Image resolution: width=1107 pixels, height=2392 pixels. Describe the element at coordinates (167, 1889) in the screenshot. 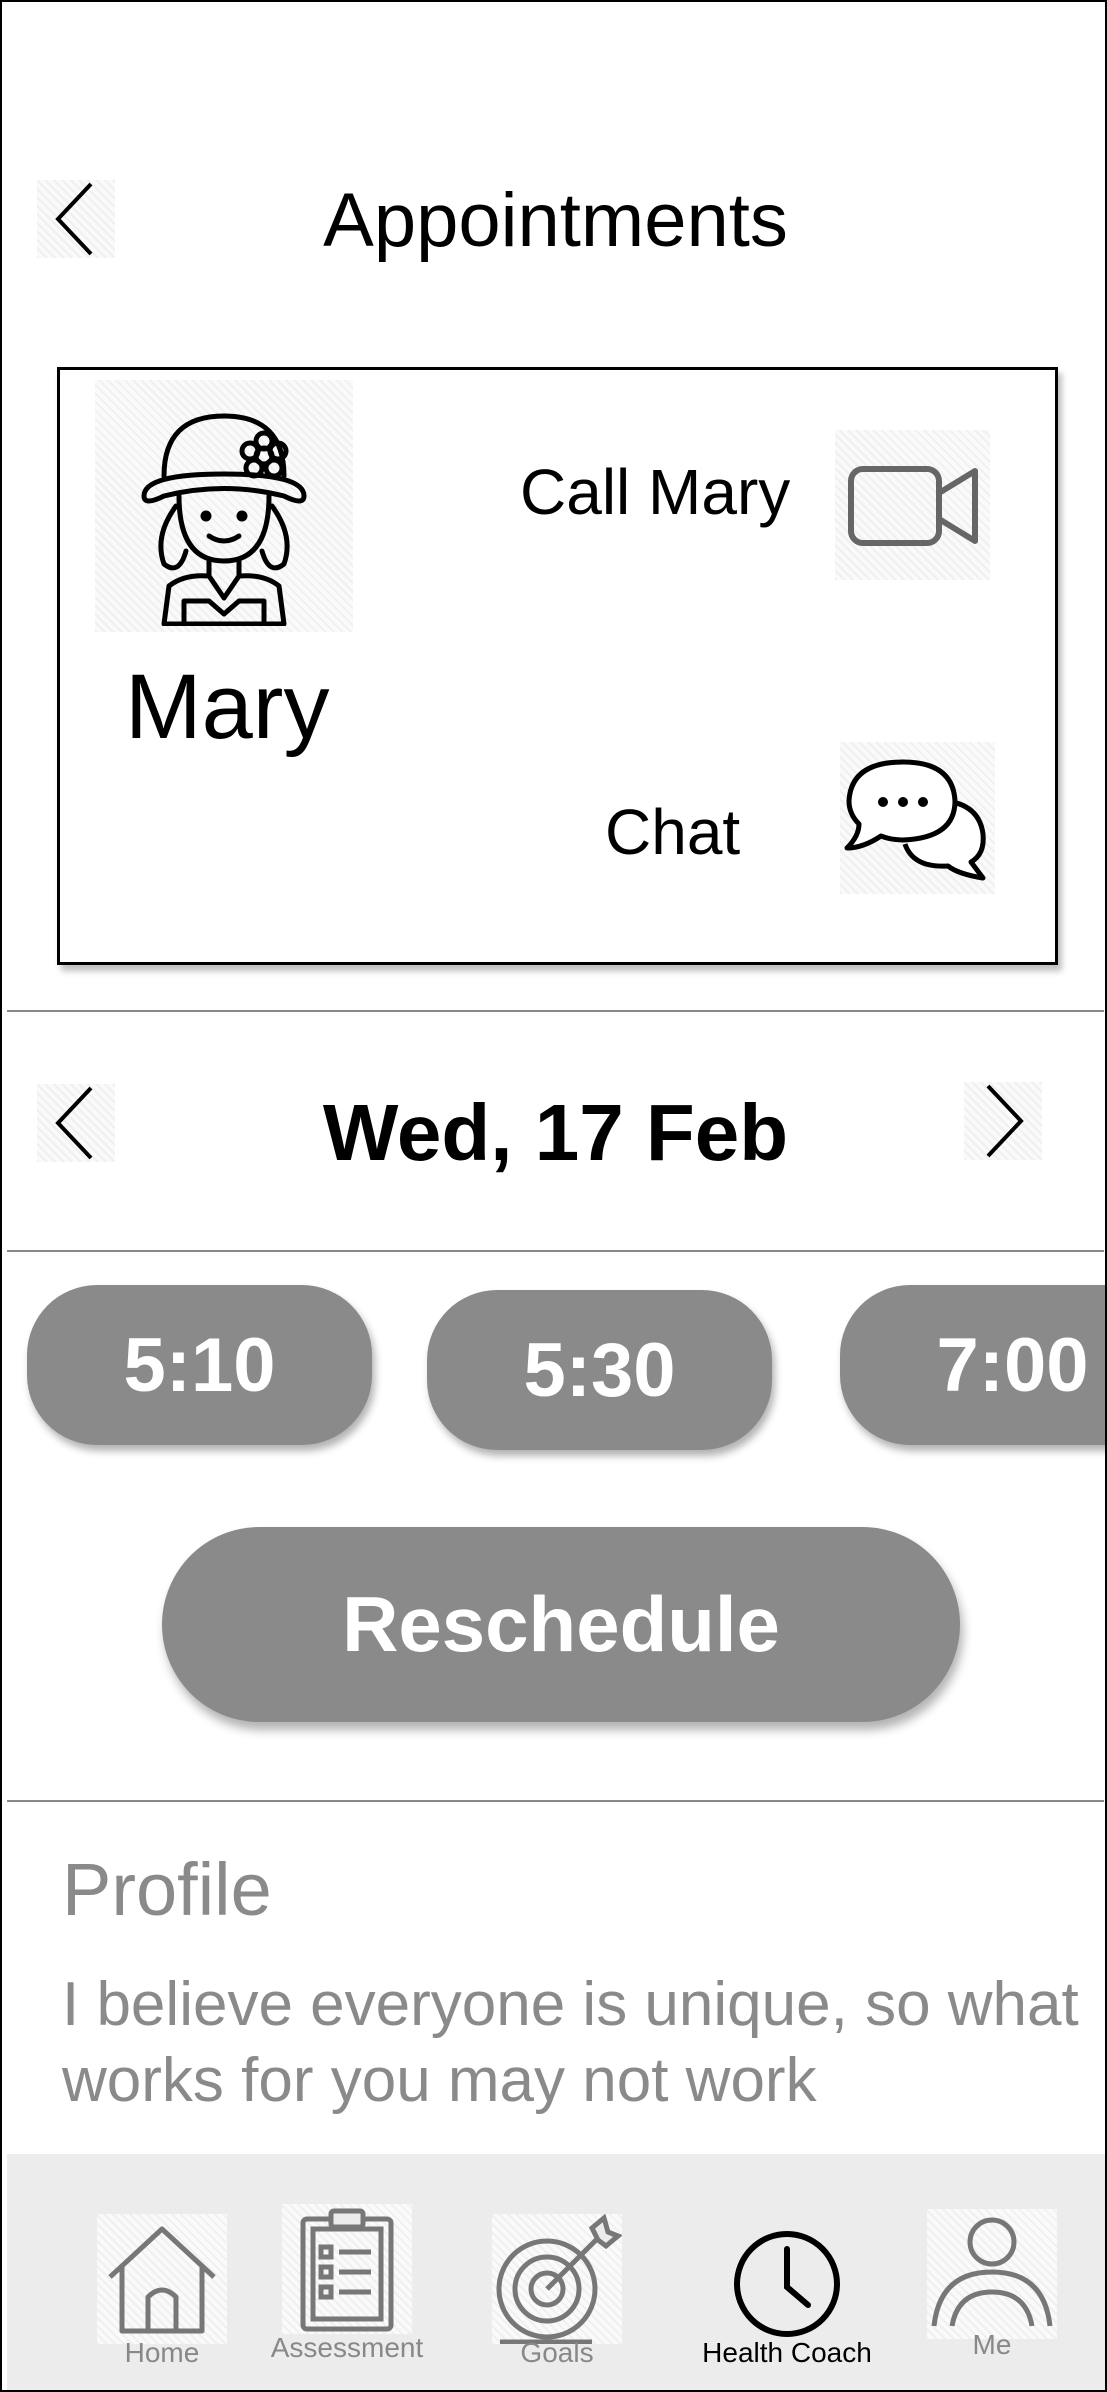

I see `profile-heading: Profile` at that location.